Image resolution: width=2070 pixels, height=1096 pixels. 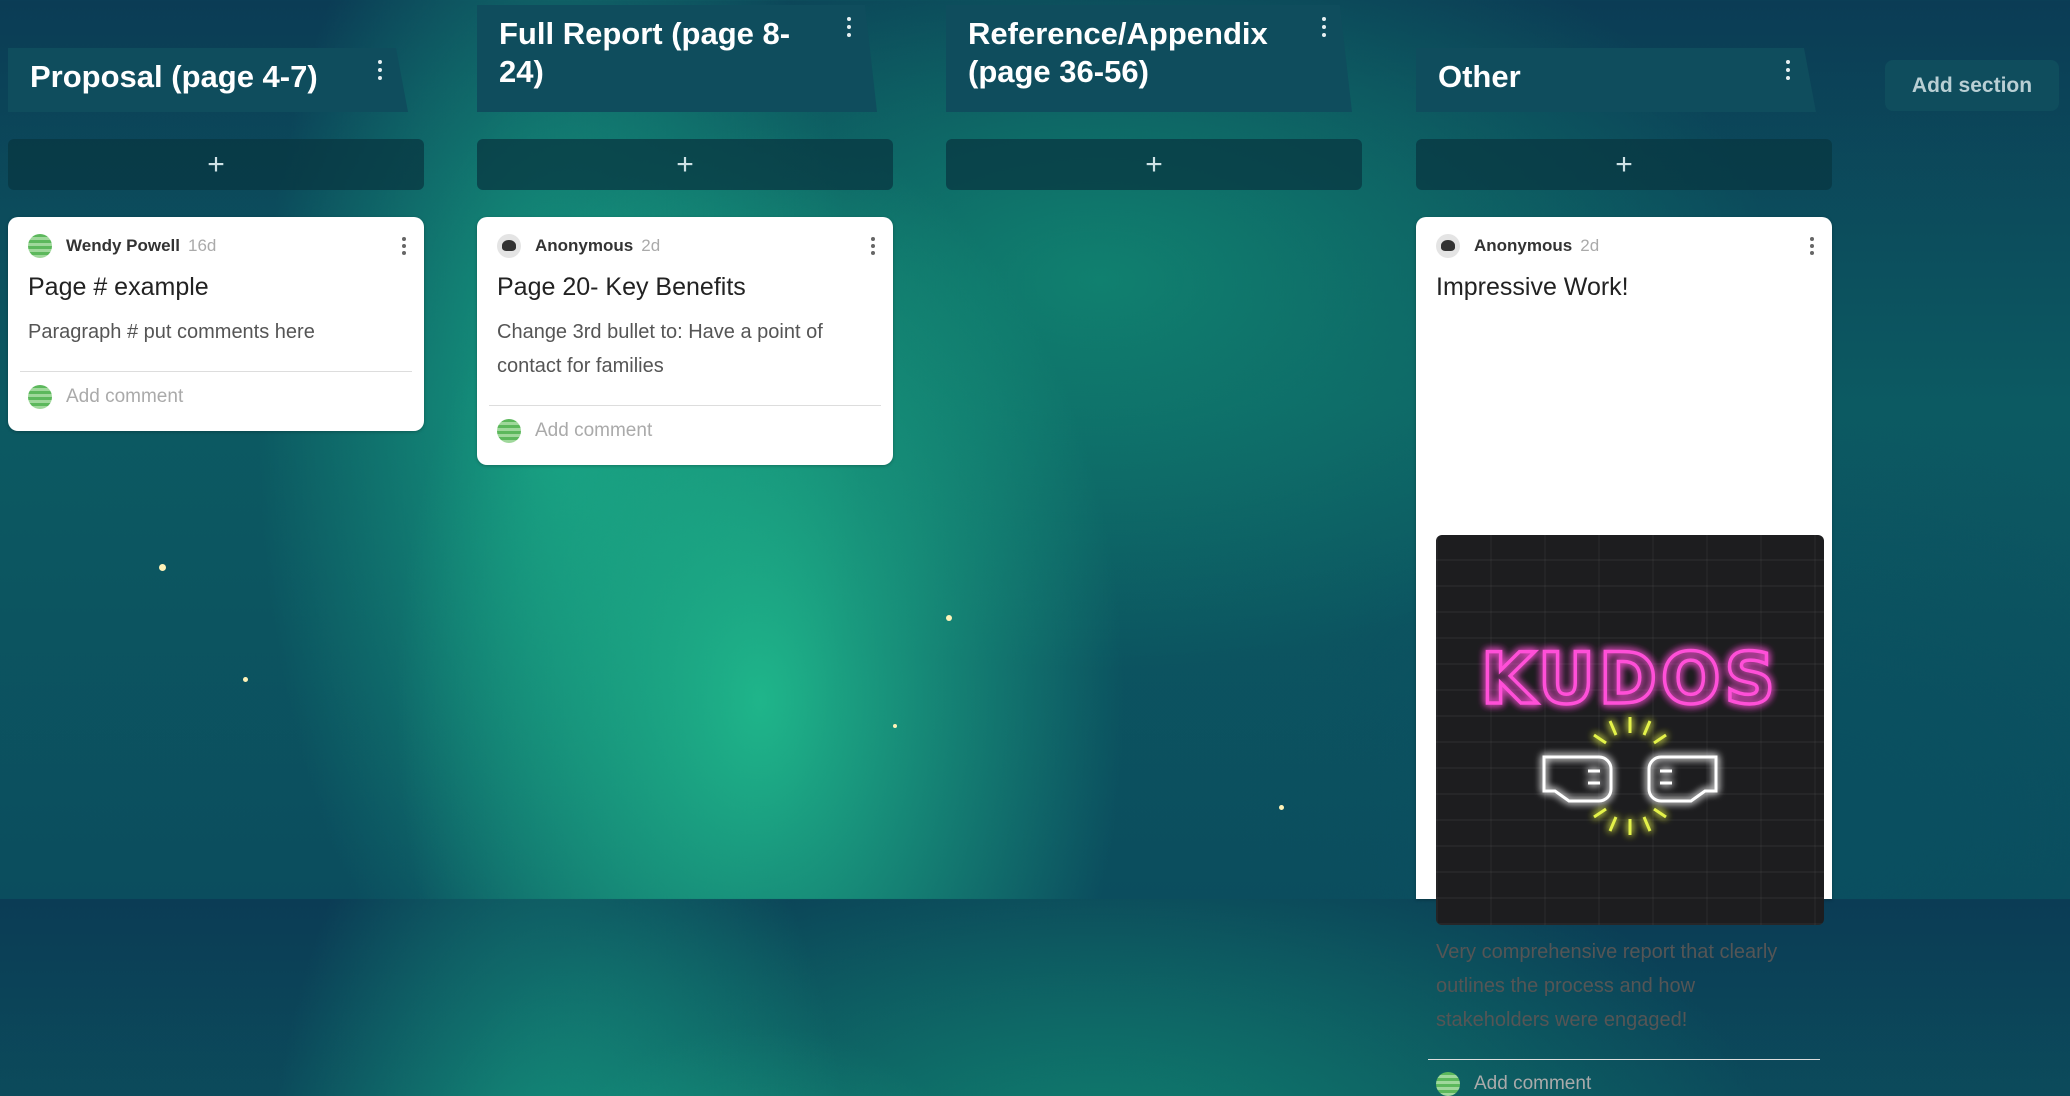 I want to click on post-title: Page # example, so click(x=118, y=287).